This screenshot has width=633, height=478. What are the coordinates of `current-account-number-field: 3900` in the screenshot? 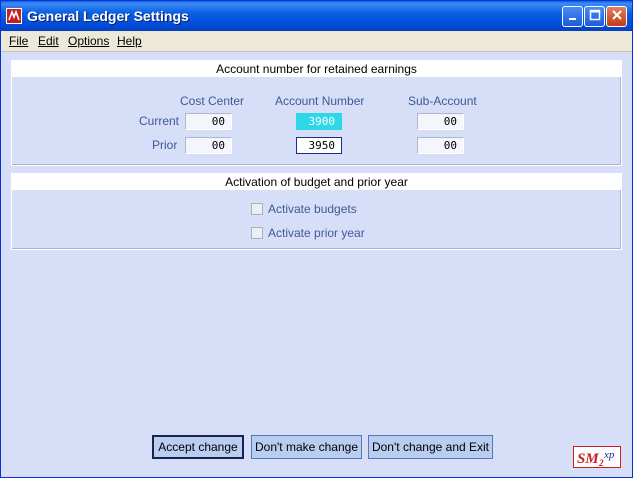 It's located at (319, 121).